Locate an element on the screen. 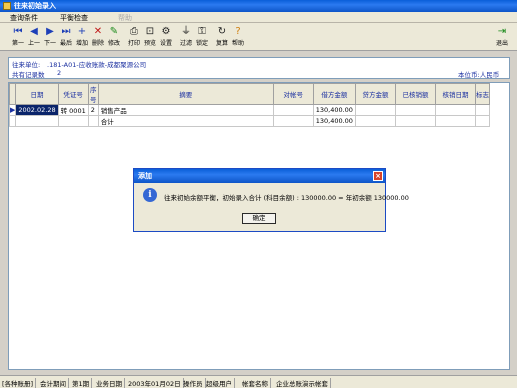 The height and width of the screenshot is (388, 517). previous-record-icon: ◀ is located at coordinates (34, 31).